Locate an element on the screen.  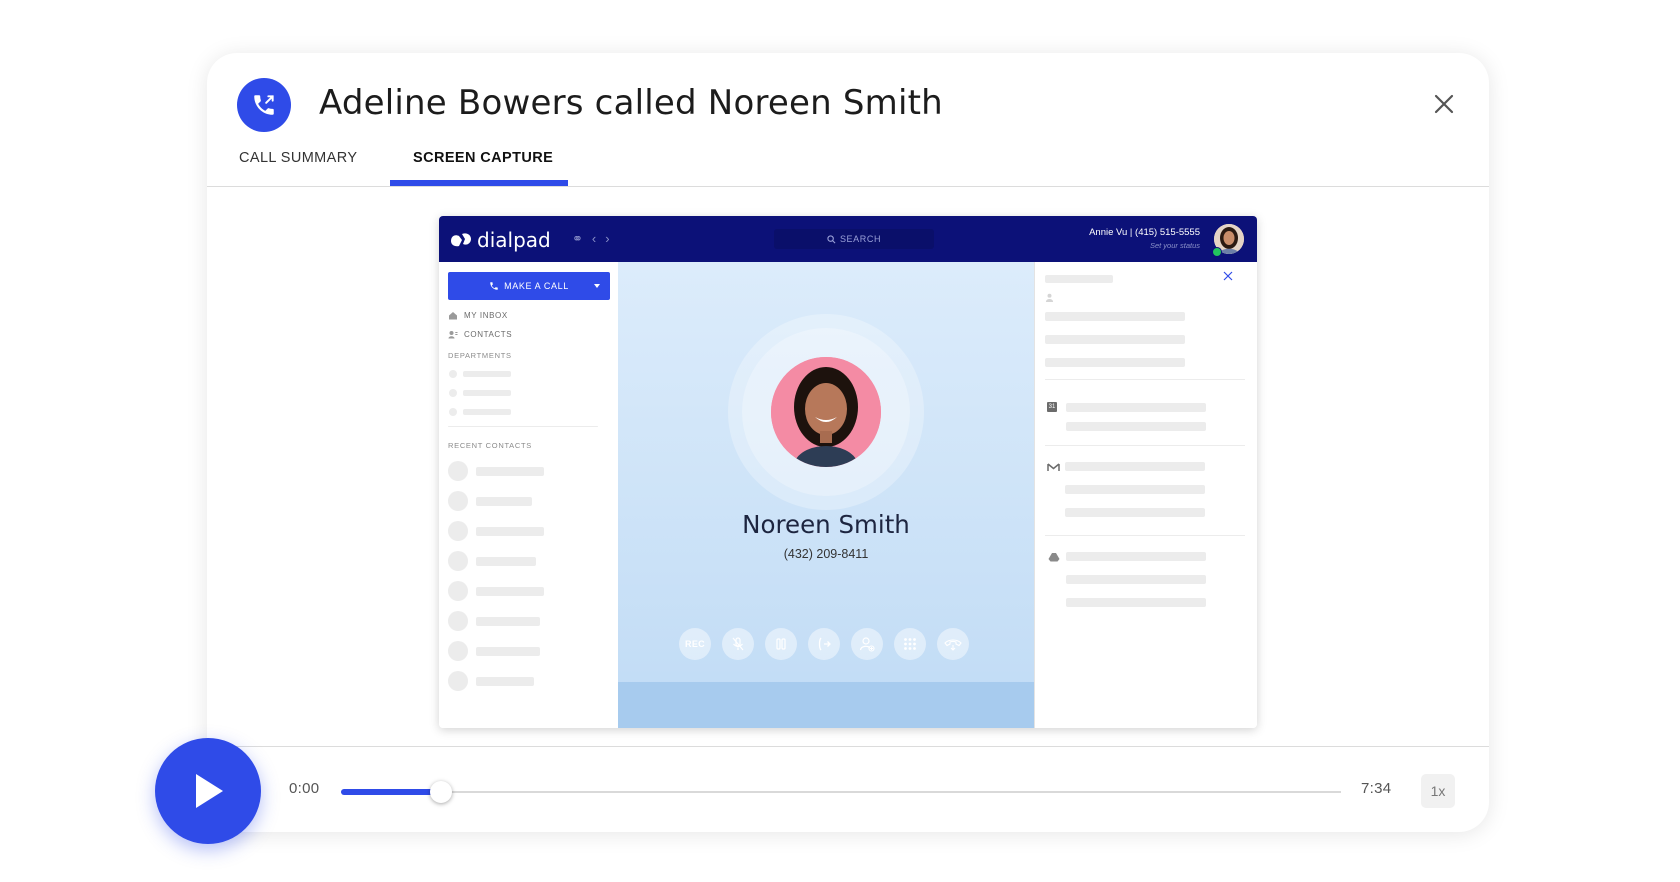
transfer-icon is located at coordinates (824, 644).